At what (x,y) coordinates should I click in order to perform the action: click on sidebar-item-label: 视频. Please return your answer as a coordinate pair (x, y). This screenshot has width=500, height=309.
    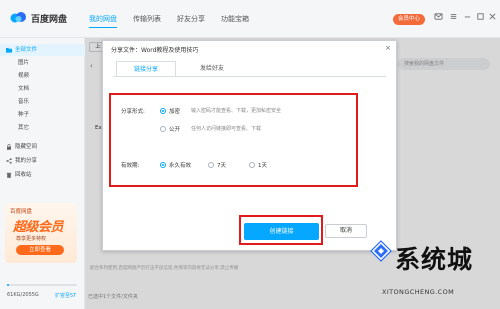
    Looking at the image, I should click on (24, 76).